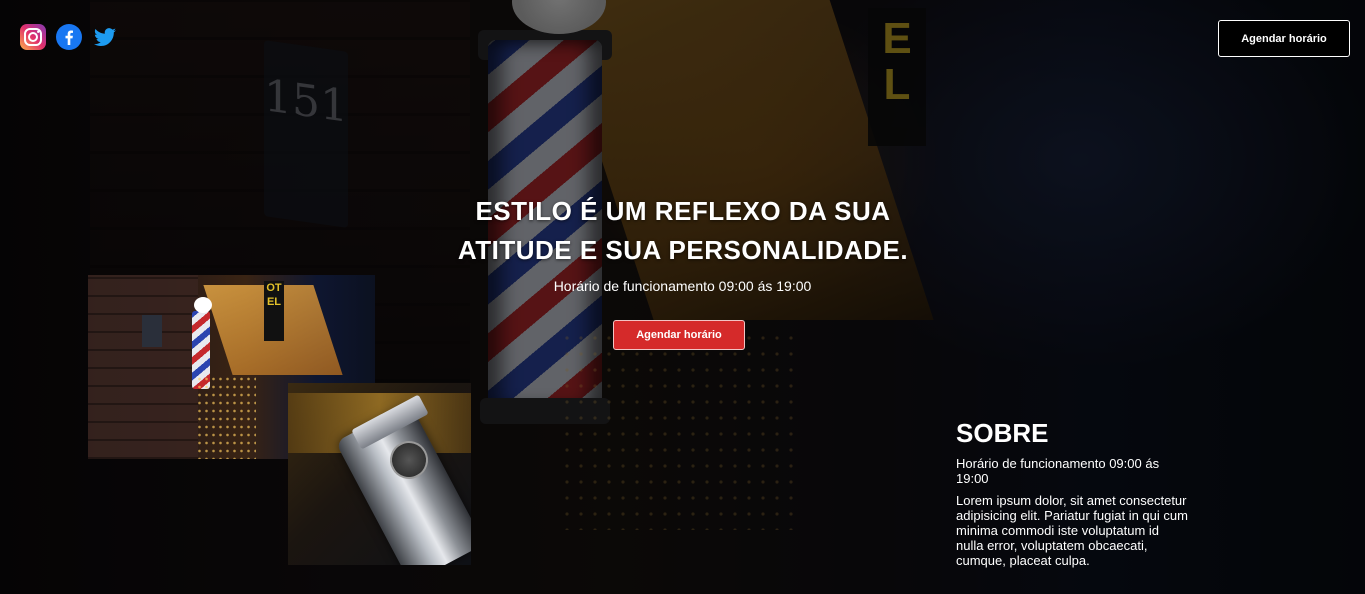 The height and width of the screenshot is (594, 1365). Describe the element at coordinates (679, 335) in the screenshot. I see `hero-schedule-button: Agendar horário` at that location.